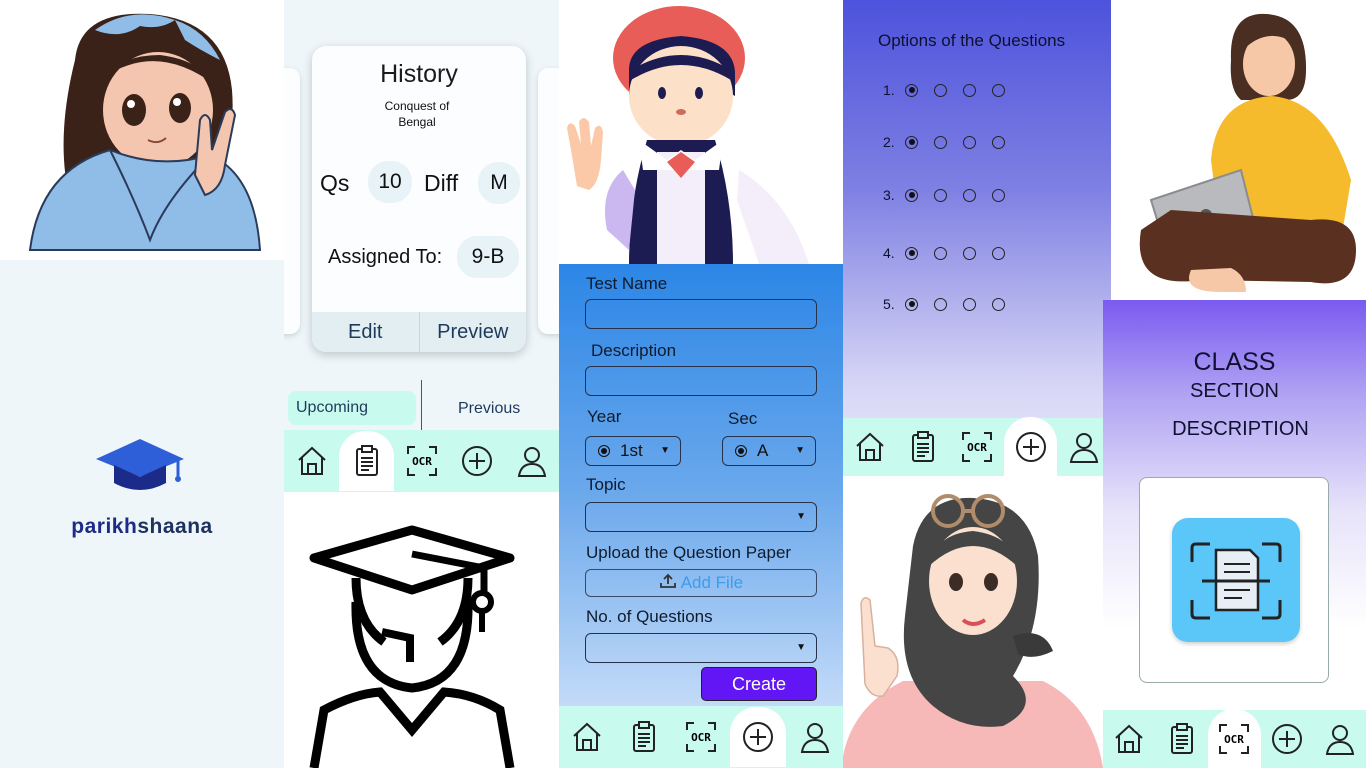 This screenshot has width=1366, height=768. Describe the element at coordinates (489, 409) in the screenshot. I see `tab-previous: Previous` at that location.